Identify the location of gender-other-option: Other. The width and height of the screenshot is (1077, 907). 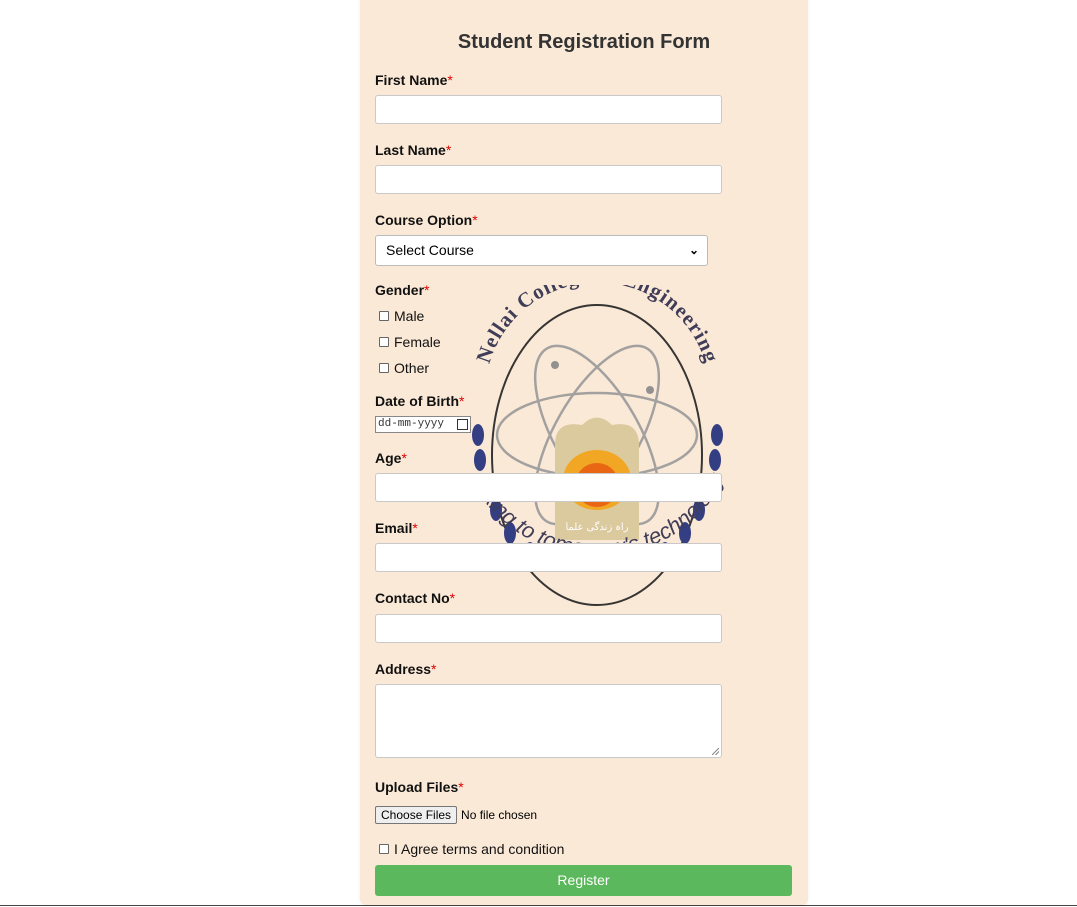
(404, 368).